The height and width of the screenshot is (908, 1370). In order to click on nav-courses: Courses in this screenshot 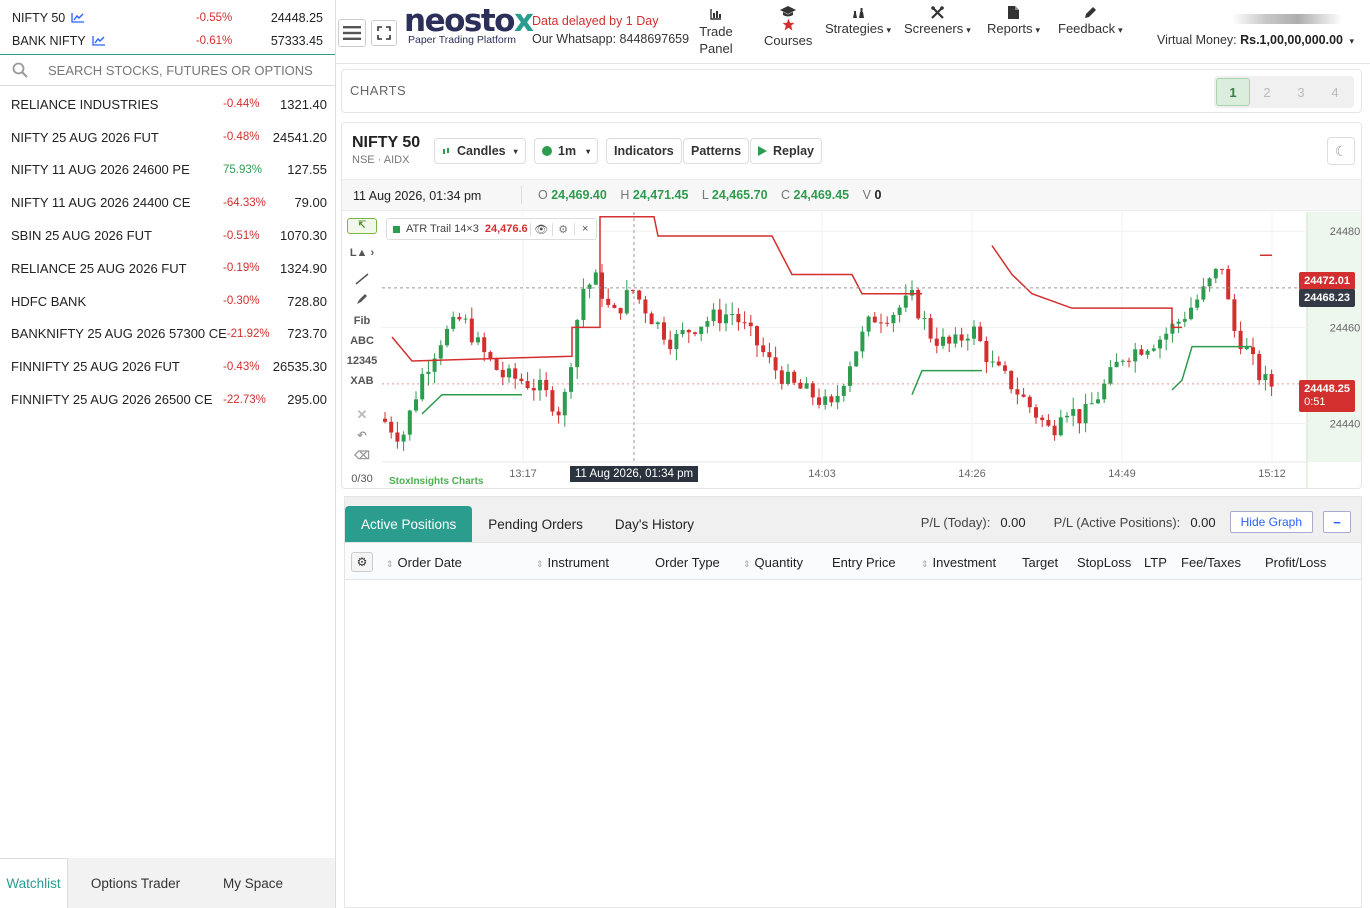, I will do `click(788, 27)`.